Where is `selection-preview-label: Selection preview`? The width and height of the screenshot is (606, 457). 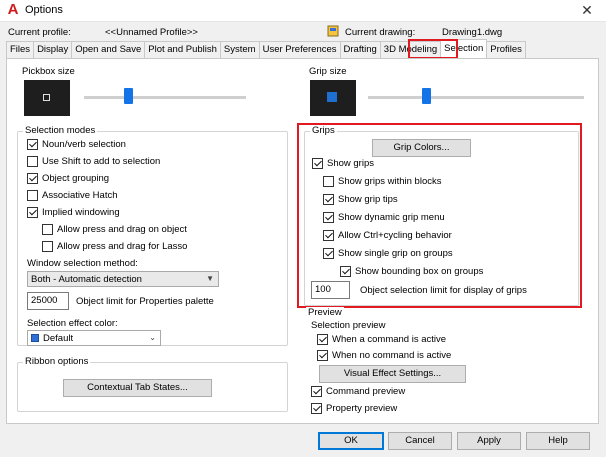
selection-preview-label: Selection preview is located at coordinates (348, 325).